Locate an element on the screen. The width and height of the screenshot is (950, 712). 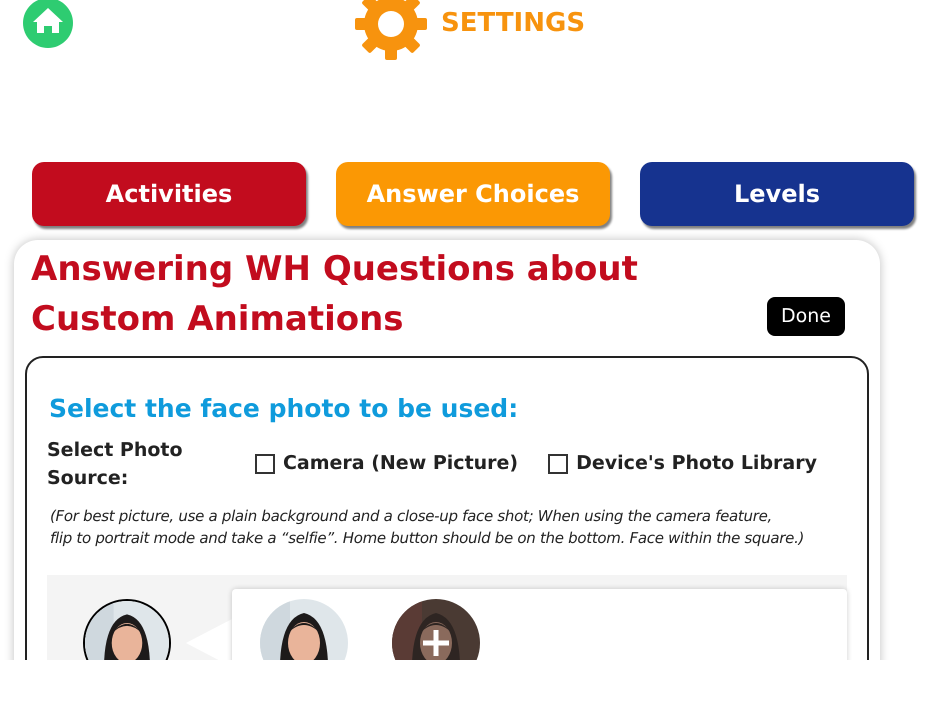
plus-icon is located at coordinates (435, 643).